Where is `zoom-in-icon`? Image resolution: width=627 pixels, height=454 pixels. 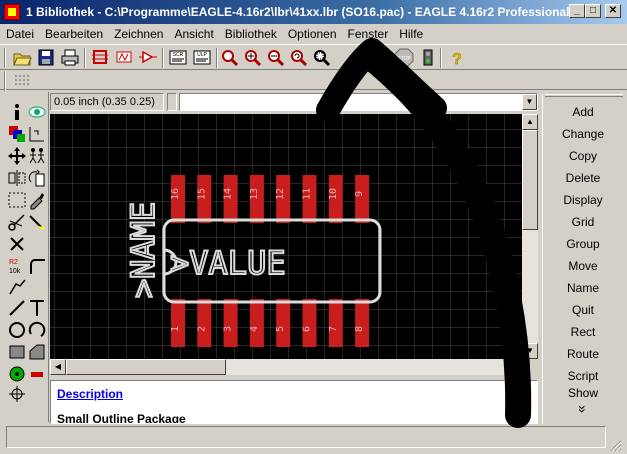
zoom-in-icon is located at coordinates (253, 57).